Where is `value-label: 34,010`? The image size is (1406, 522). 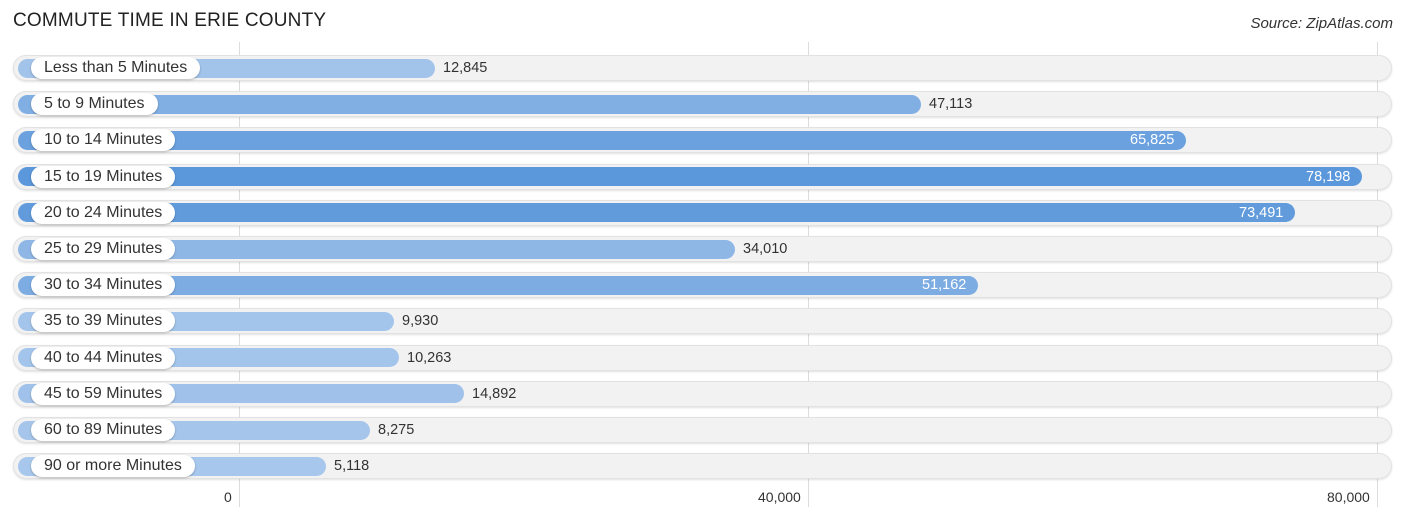 value-label: 34,010 is located at coordinates (765, 249).